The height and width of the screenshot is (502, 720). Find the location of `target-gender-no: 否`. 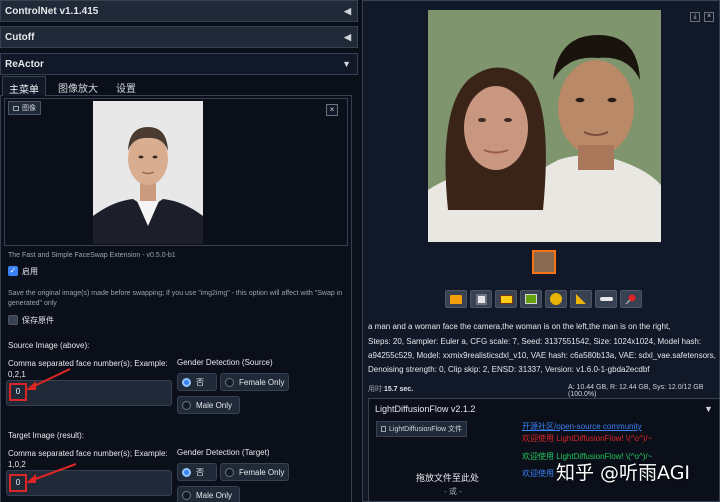

target-gender-no: 否 is located at coordinates (197, 472).